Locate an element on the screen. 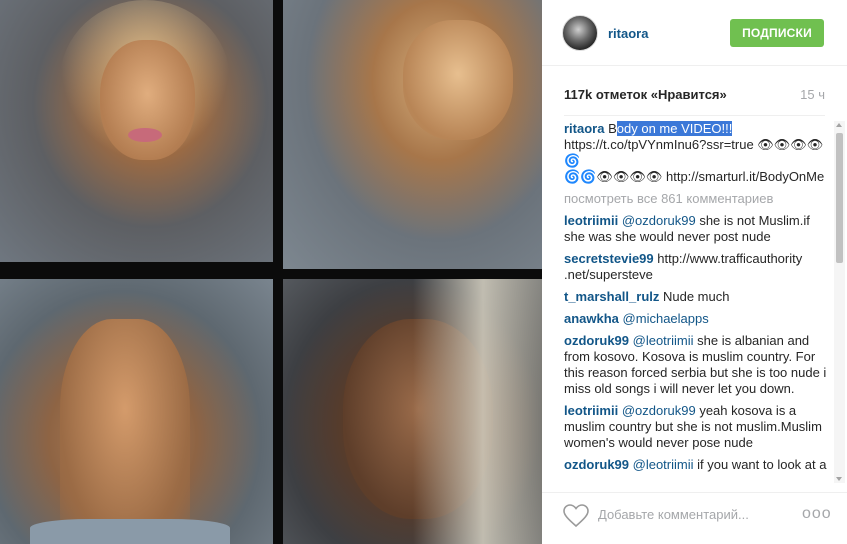  comment-text: if you want to look at a is located at coordinates (760, 464).